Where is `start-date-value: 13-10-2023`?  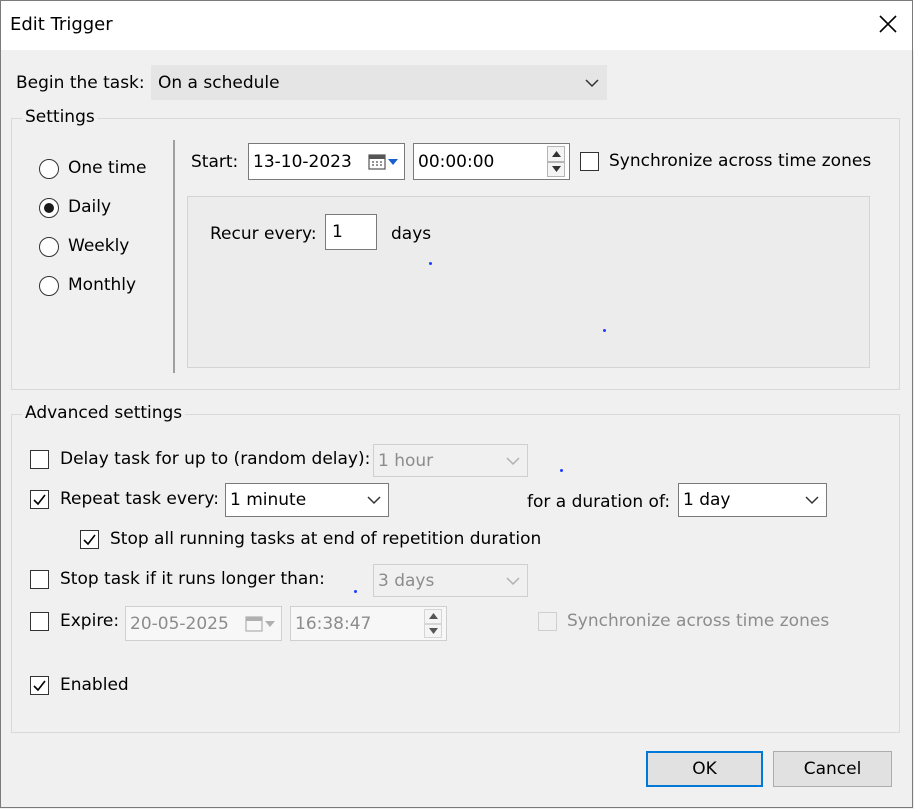
start-date-value: 13-10-2023 is located at coordinates (302, 161).